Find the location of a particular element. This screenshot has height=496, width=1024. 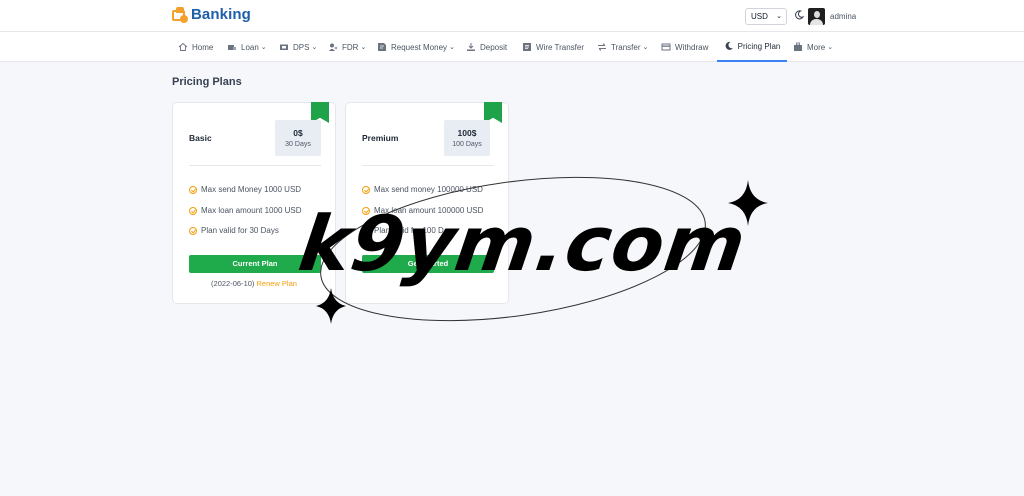

withdraw-icon is located at coordinates (666, 47).